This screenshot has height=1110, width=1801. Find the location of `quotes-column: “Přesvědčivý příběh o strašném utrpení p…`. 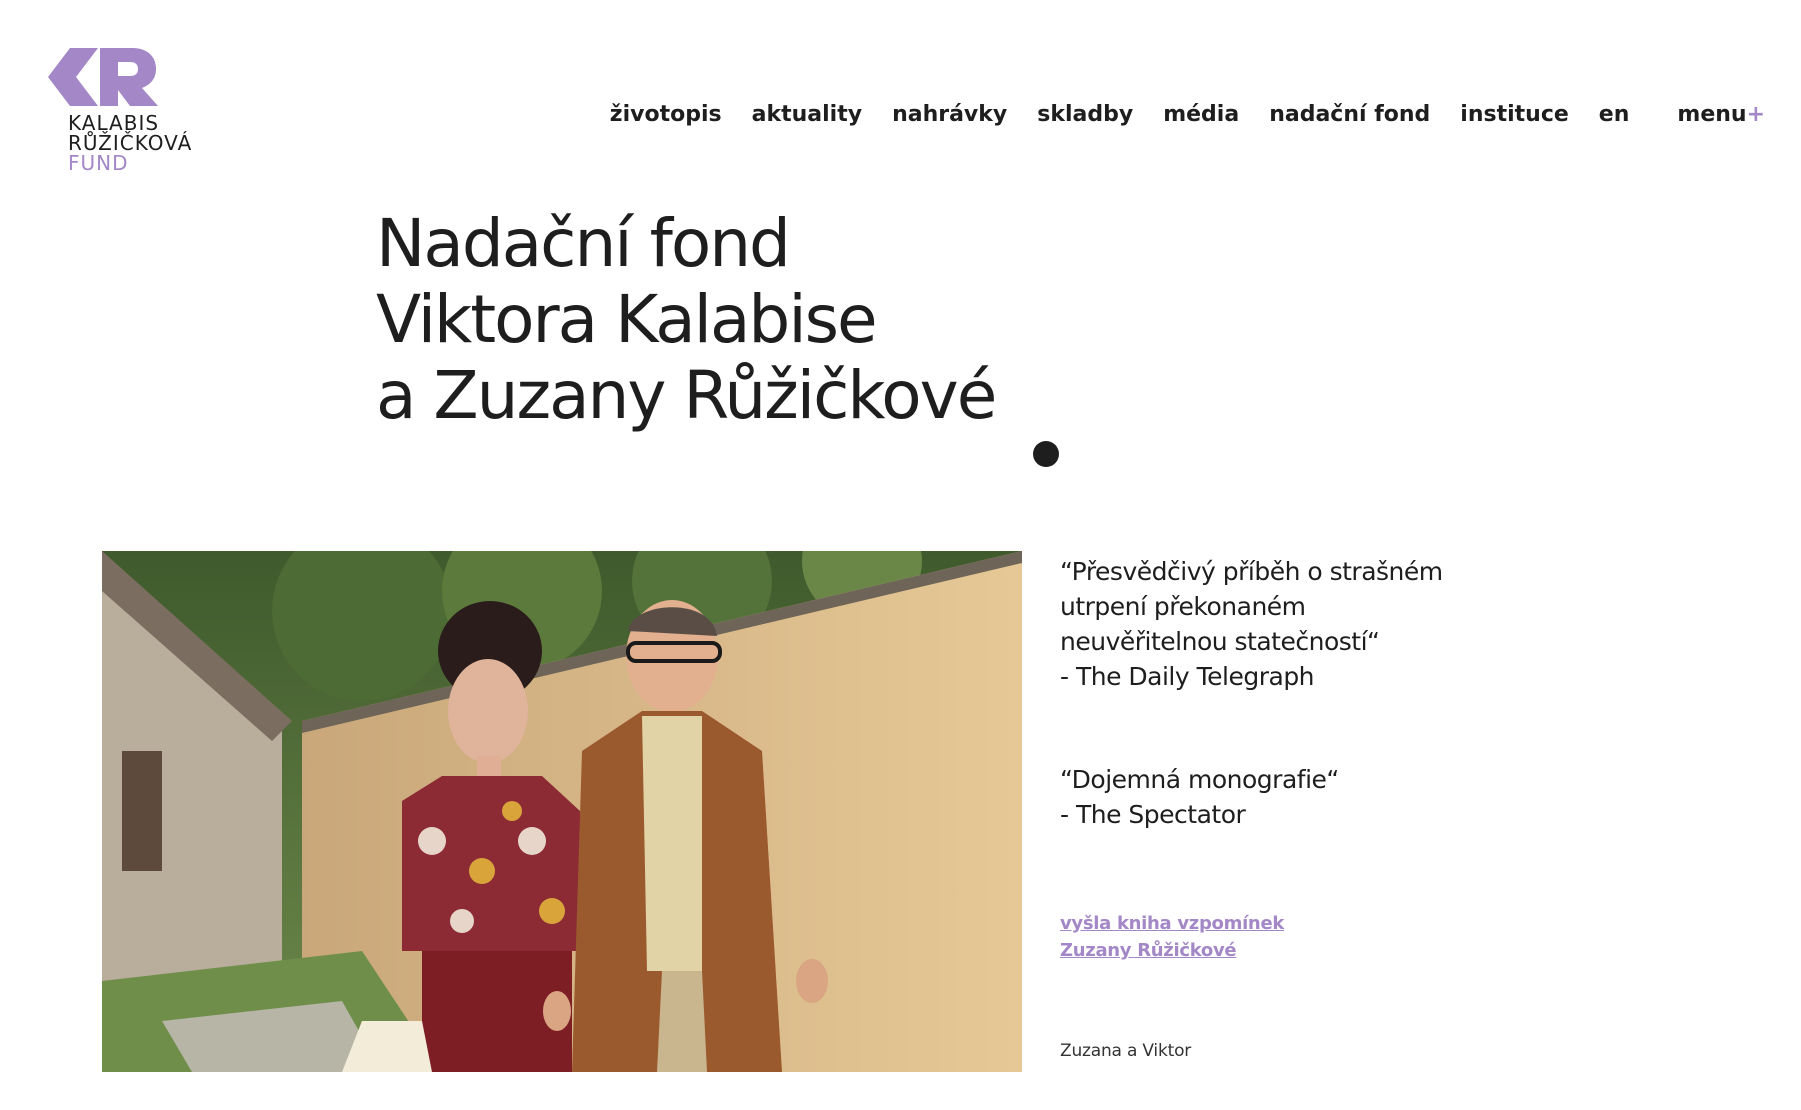

quotes-column: “Přesvědčivý příběh o strašném utrpení p… is located at coordinates (1270, 807).